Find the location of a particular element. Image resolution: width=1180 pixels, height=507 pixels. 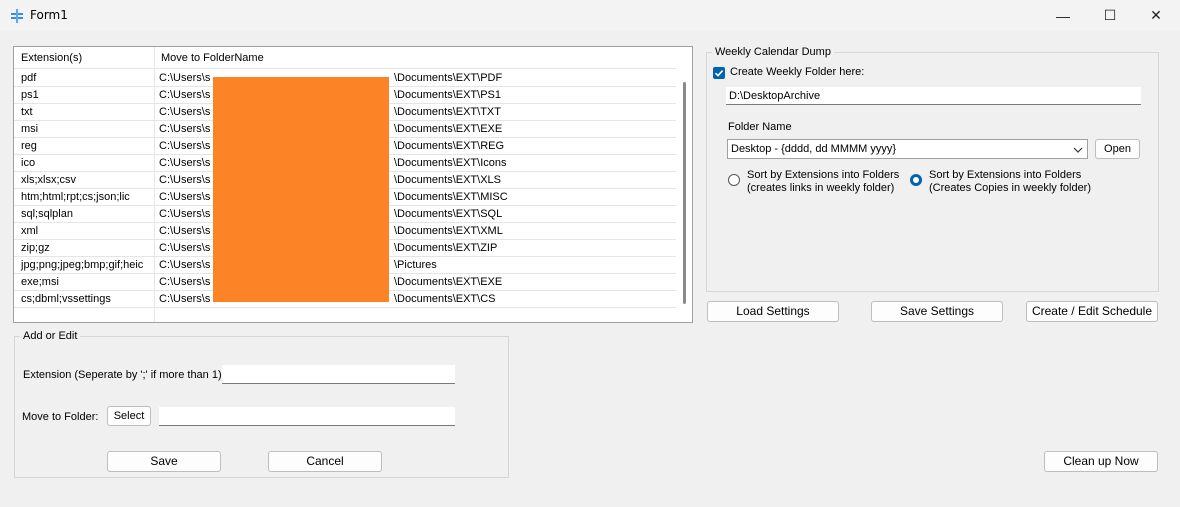

minimize-icon: — is located at coordinates (1063, 15).